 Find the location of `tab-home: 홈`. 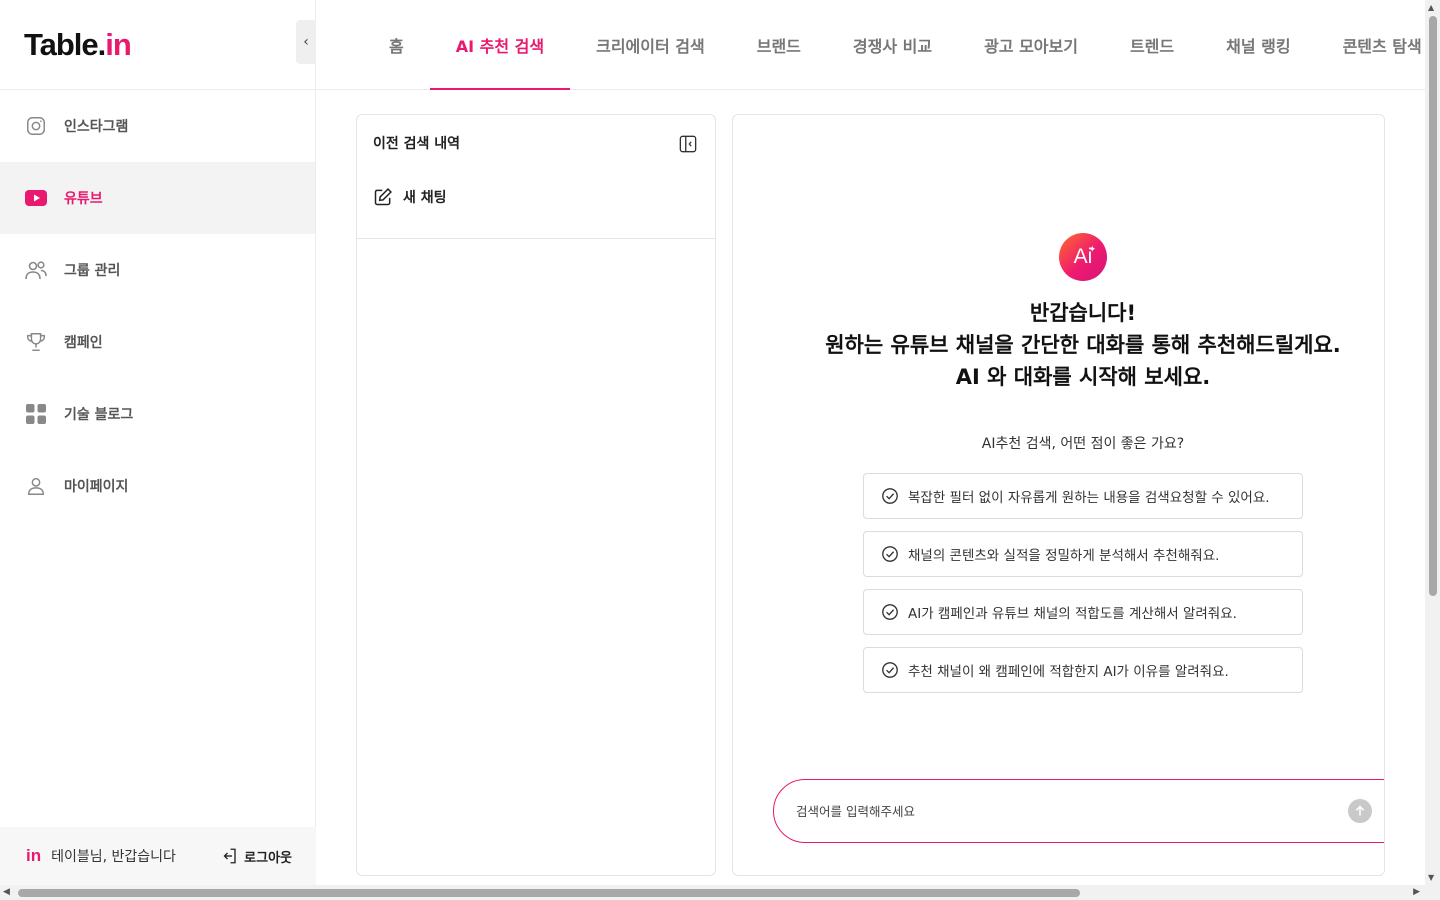

tab-home: 홈 is located at coordinates (396, 44).